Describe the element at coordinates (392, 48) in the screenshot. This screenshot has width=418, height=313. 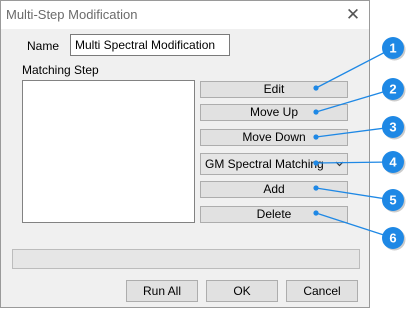
I see `callout-badge-number: 1` at that location.